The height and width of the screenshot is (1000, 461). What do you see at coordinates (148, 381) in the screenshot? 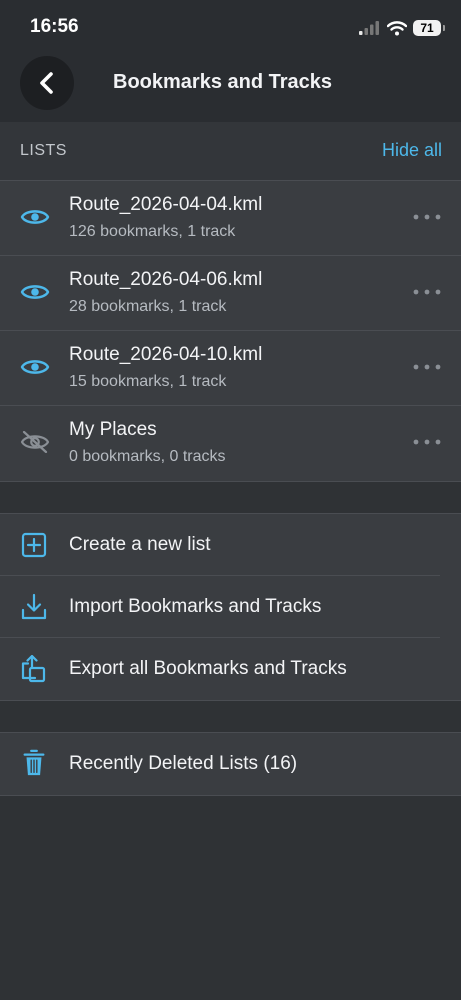
I see `list-details: 15 bookmarks, 1 track` at bounding box center [148, 381].